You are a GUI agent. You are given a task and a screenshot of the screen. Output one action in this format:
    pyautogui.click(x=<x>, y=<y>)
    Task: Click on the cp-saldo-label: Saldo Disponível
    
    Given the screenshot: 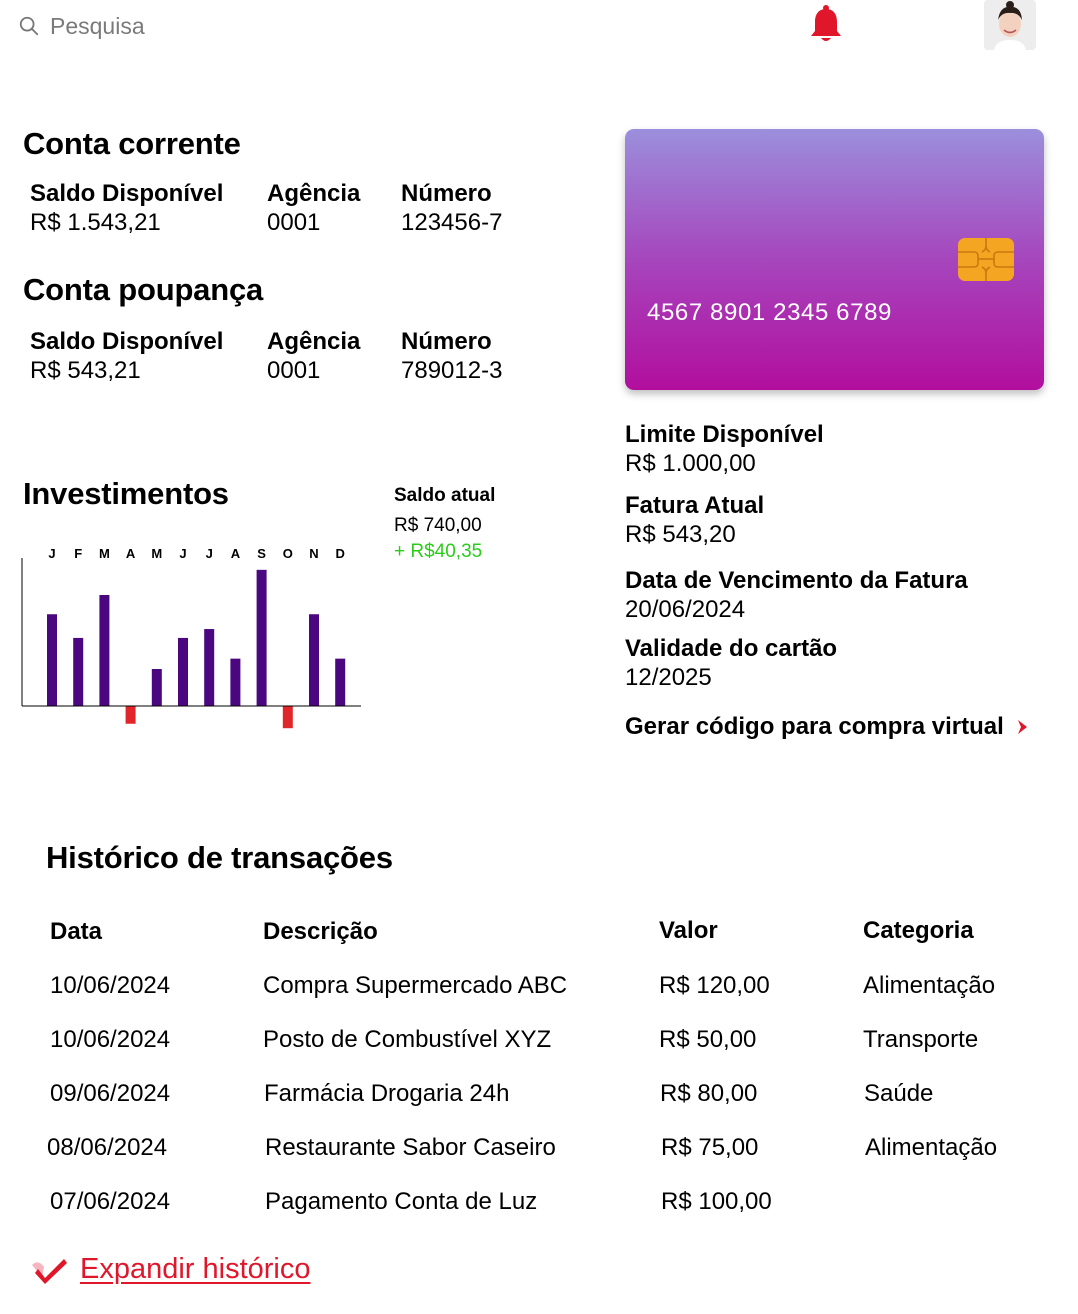 What is the action you would take?
    pyautogui.click(x=127, y=341)
    